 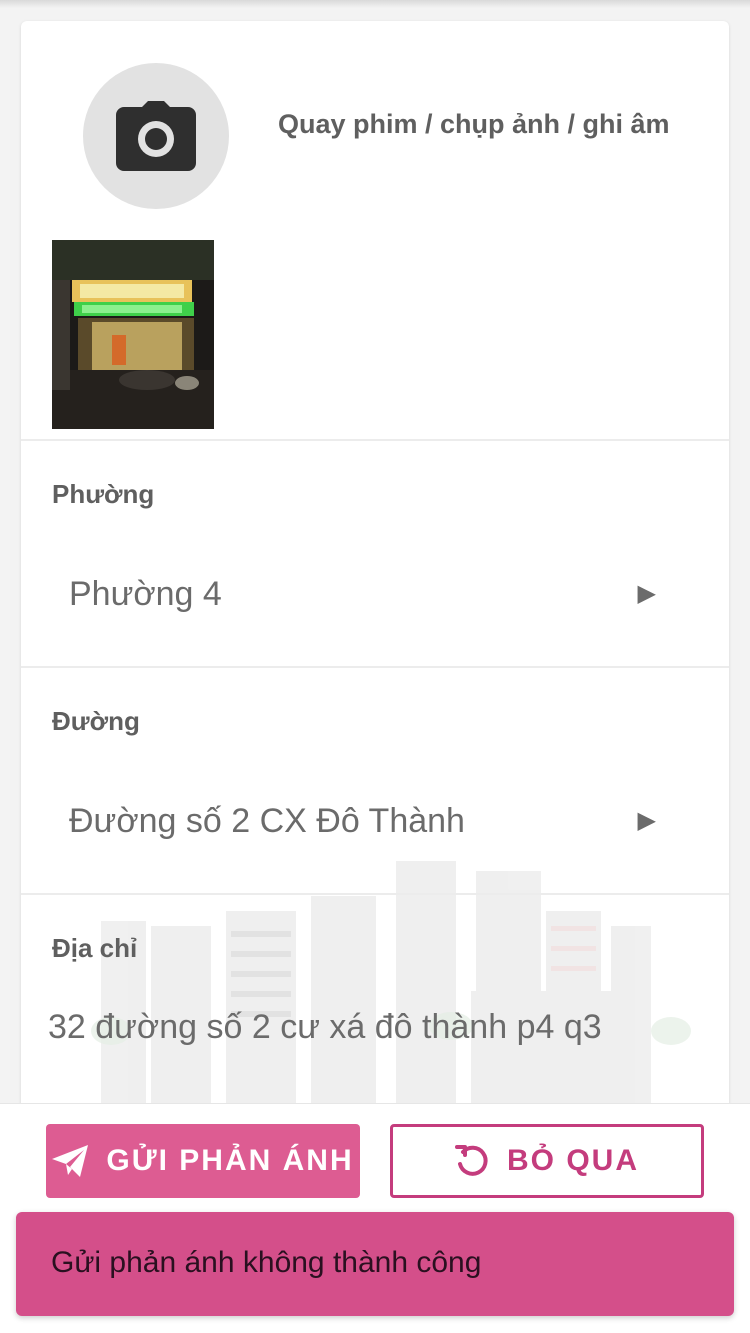 I want to click on media-capture-label: Quay phim / chụp ảnh / ghi âm, so click(x=488, y=124).